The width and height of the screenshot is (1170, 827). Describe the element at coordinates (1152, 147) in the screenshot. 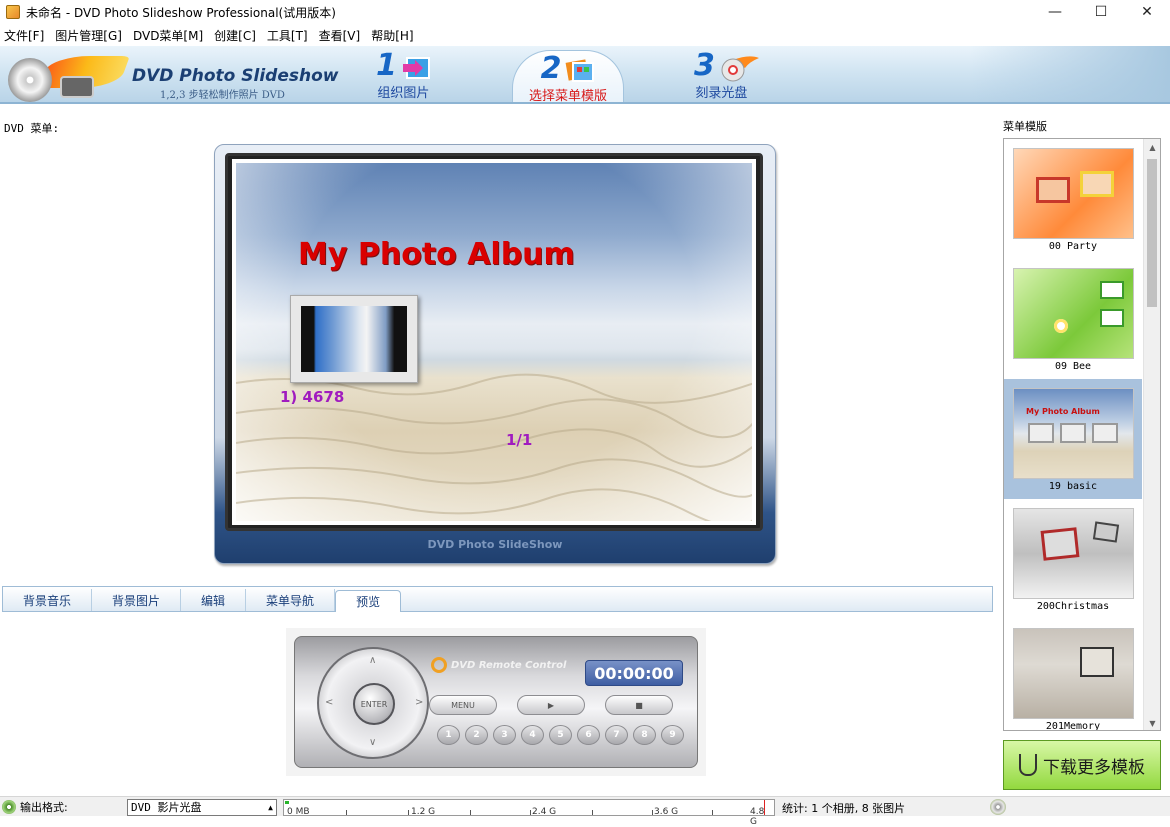

I see `scroll-up-icon: ▲` at that location.